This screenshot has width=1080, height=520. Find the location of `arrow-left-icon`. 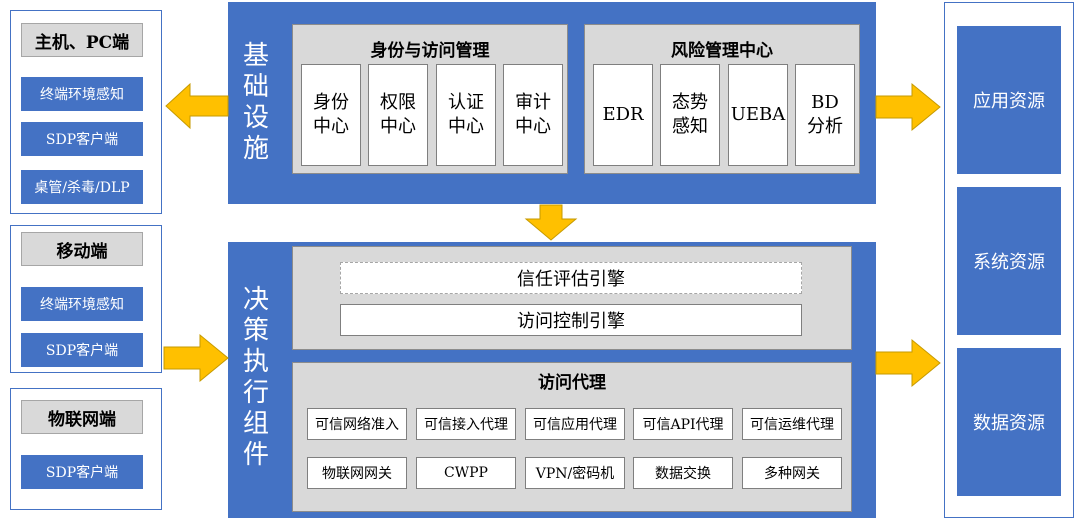

arrow-left-icon is located at coordinates (197, 106).